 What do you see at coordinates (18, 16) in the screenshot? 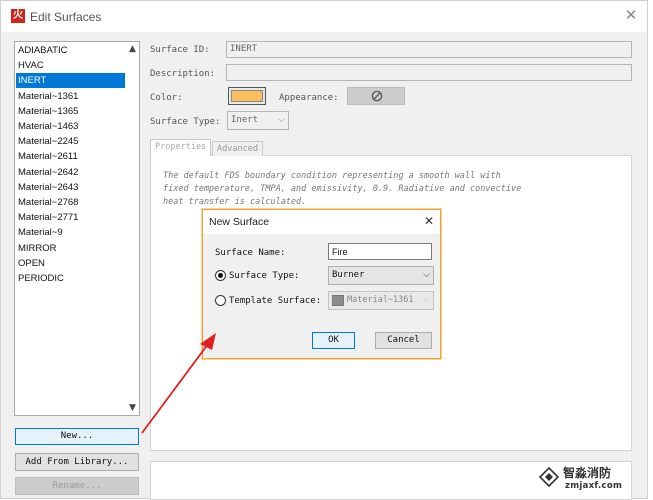
I see `app-icon: 火` at bounding box center [18, 16].